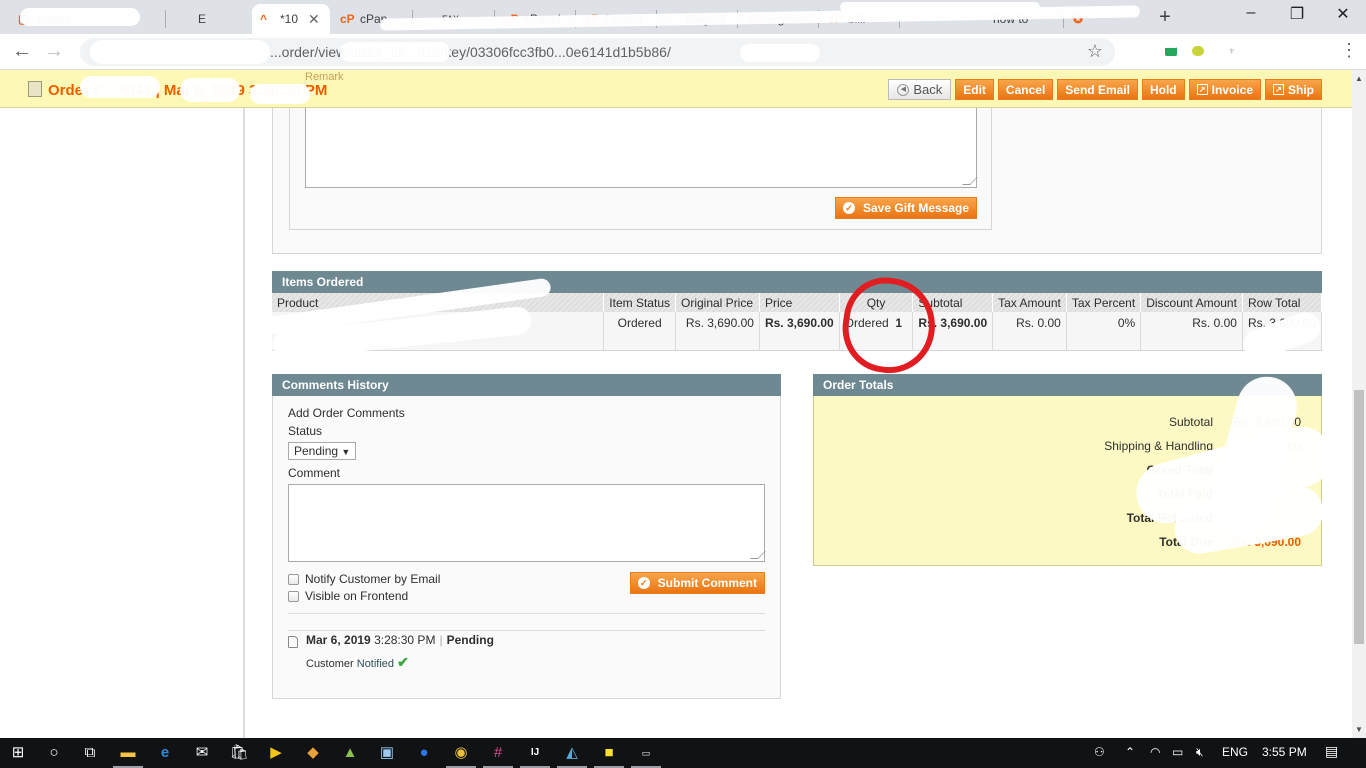 The height and width of the screenshot is (768, 1366). Describe the element at coordinates (1155, 752) in the screenshot. I see `wifi-icon: ◠` at that location.